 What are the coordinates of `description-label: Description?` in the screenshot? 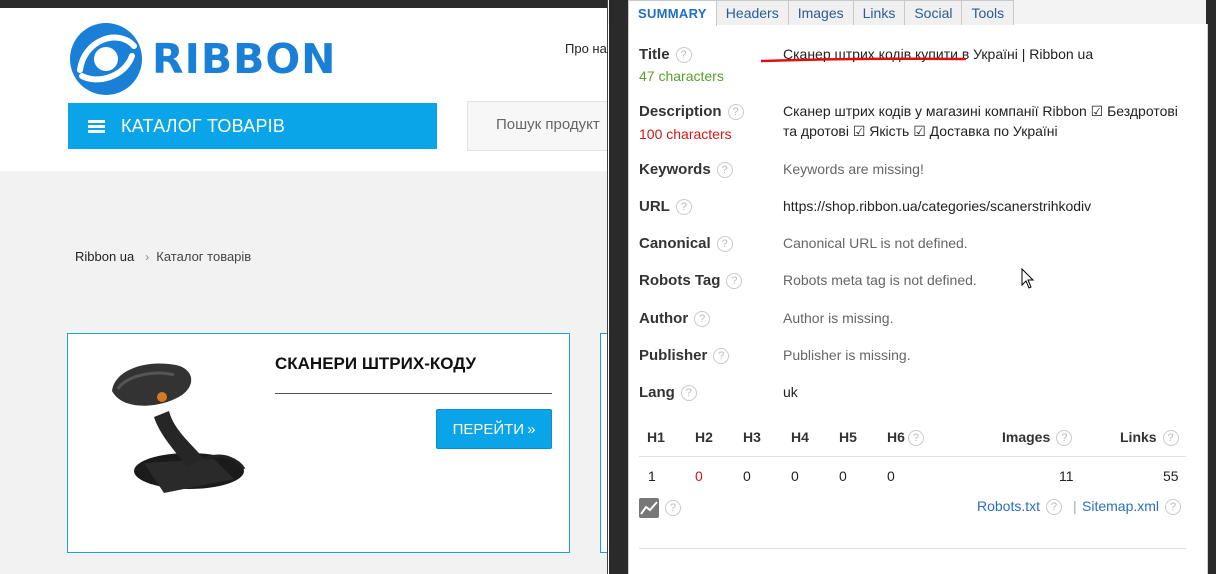 It's located at (691, 112).